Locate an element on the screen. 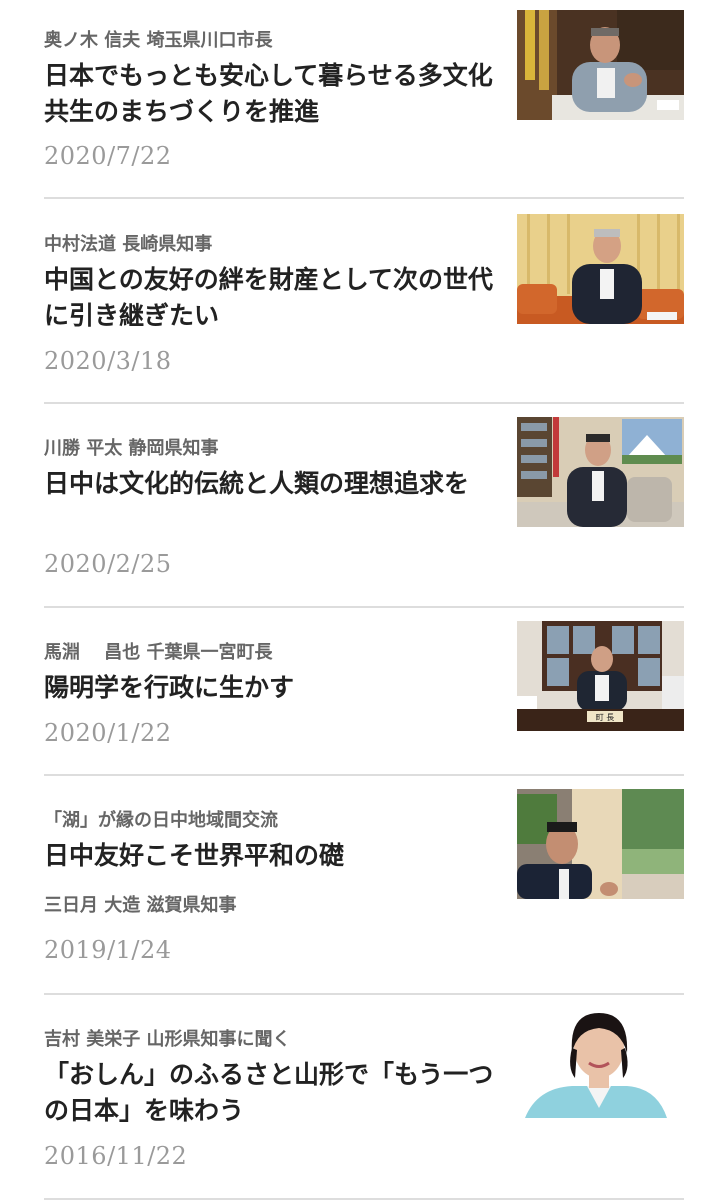 Image resolution: width=727 pixels, height=1200 pixels. article-thumbnail: 町 長 is located at coordinates (600, 676).